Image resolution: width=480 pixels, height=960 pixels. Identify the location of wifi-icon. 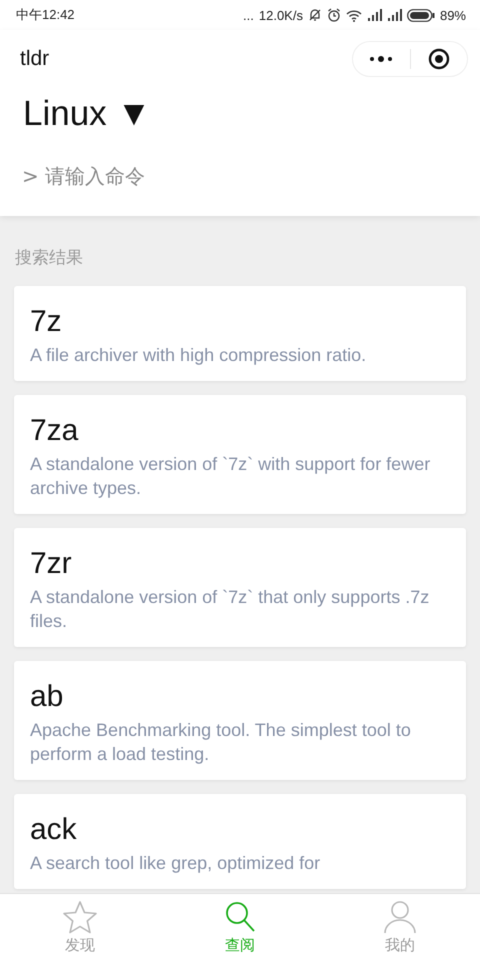
(354, 15).